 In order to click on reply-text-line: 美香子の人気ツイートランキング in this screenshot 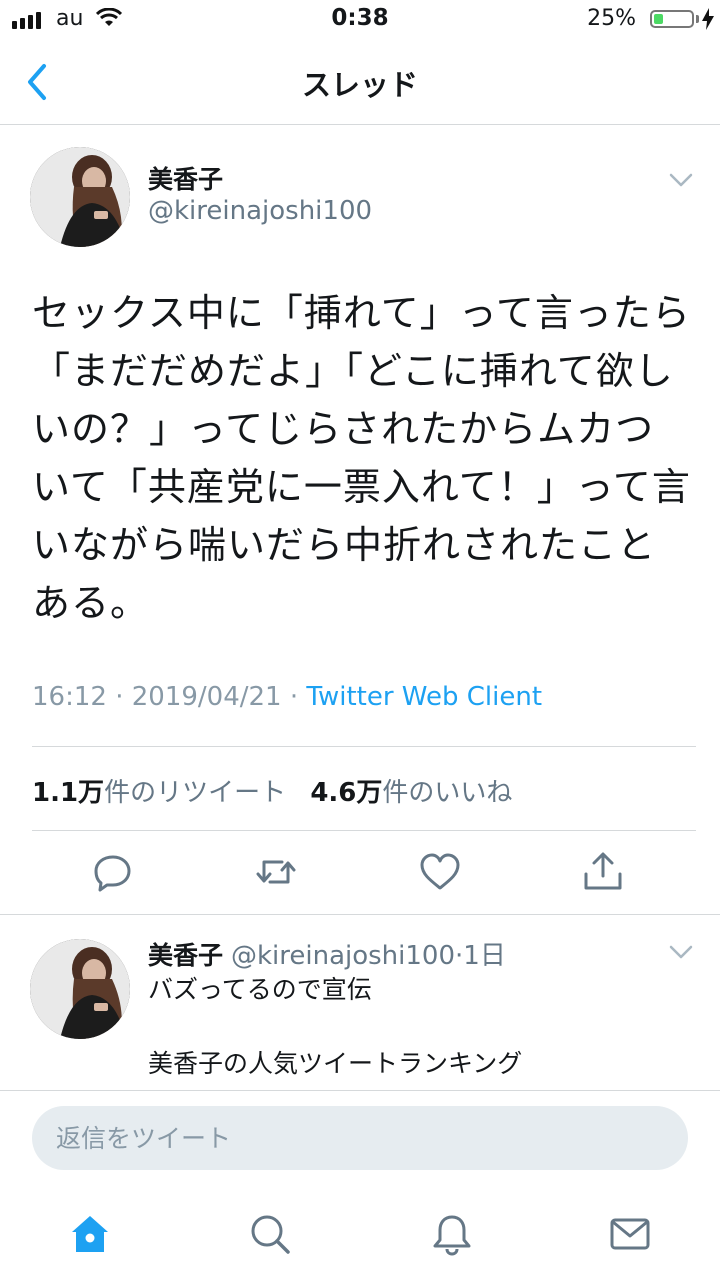, I will do `click(335, 1063)`.